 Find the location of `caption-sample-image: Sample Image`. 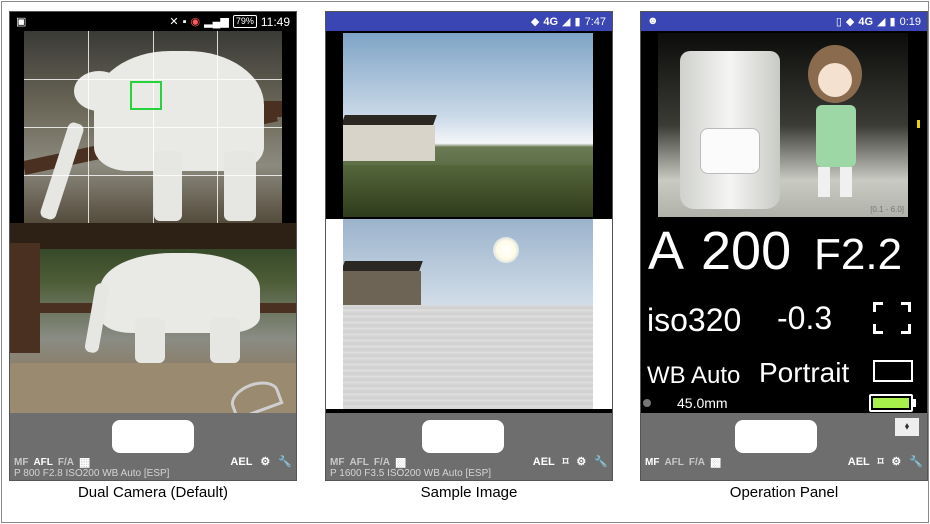

caption-sample-image: Sample Image is located at coordinates (469, 492).